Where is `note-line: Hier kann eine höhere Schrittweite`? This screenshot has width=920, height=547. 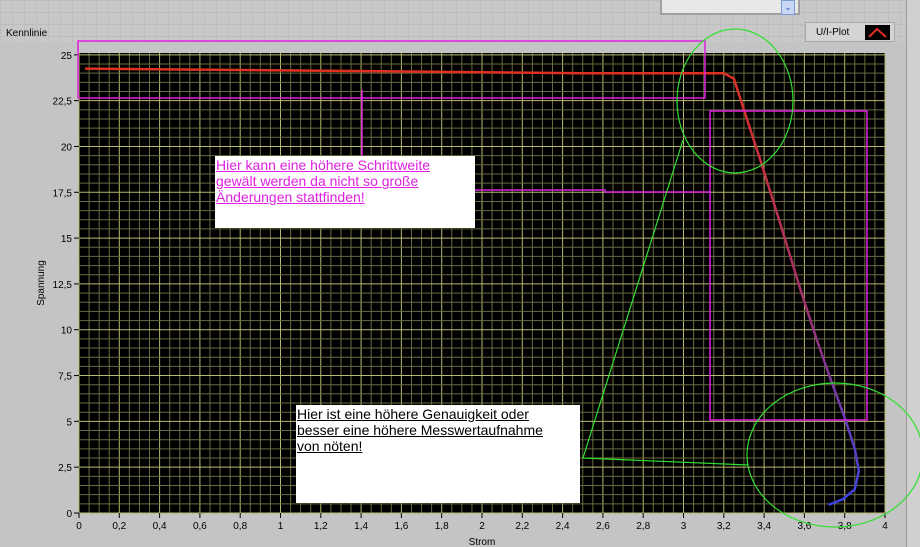 note-line: Hier kann eine höhere Schrittweite is located at coordinates (323, 165).